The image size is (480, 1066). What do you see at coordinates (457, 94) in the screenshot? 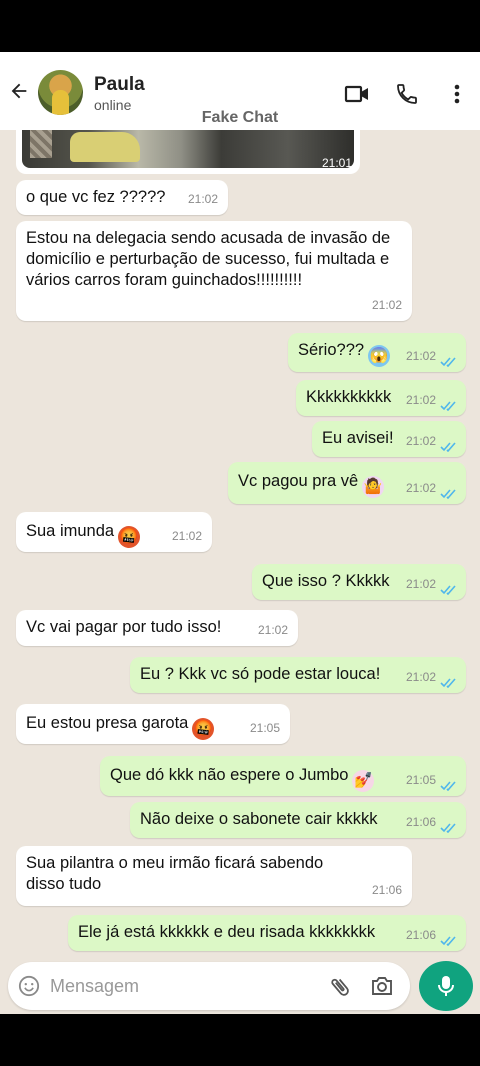
I see `more-options-icon` at bounding box center [457, 94].